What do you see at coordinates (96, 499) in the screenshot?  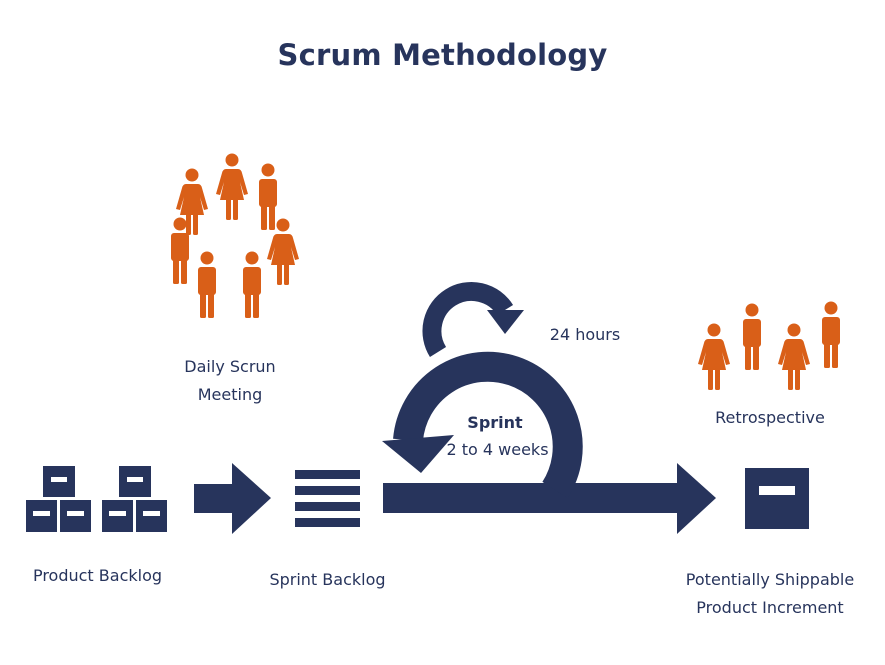 I see `product-backlog-icon` at bounding box center [96, 499].